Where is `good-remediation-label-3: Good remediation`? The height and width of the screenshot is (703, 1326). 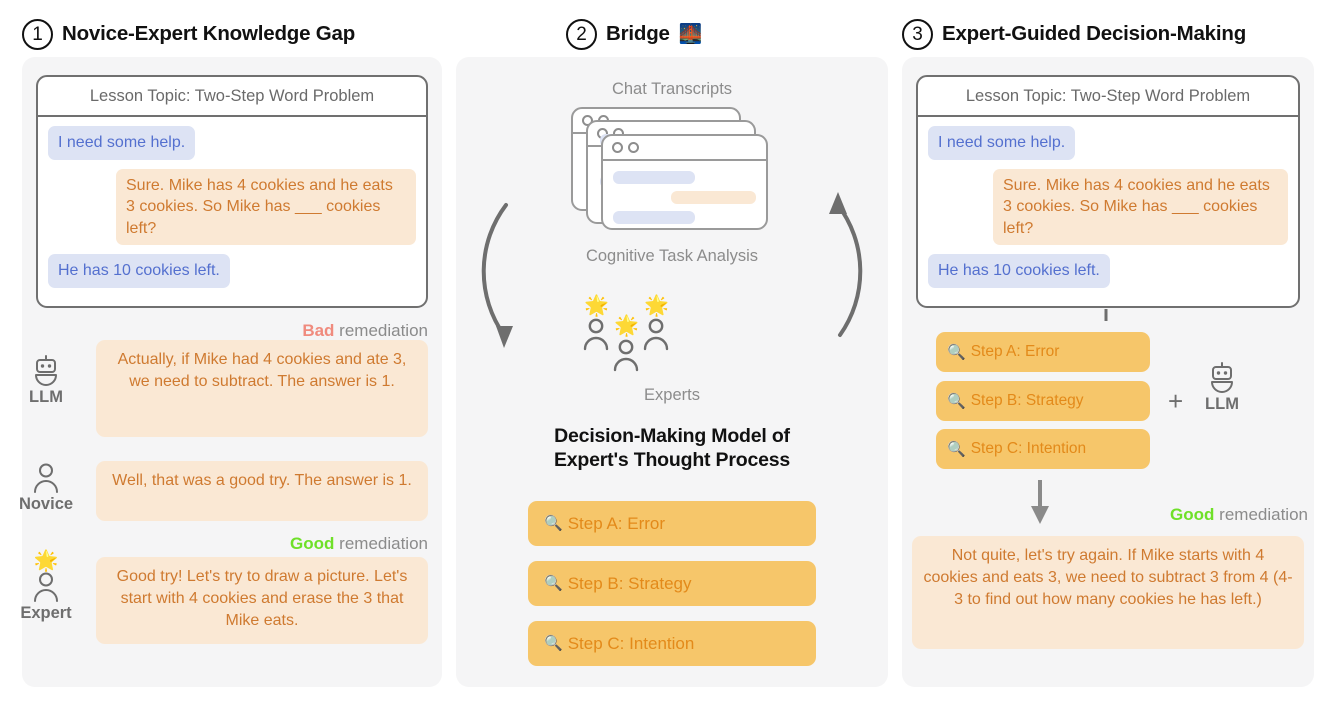 good-remediation-label-3: Good remediation is located at coordinates (1184, 515).